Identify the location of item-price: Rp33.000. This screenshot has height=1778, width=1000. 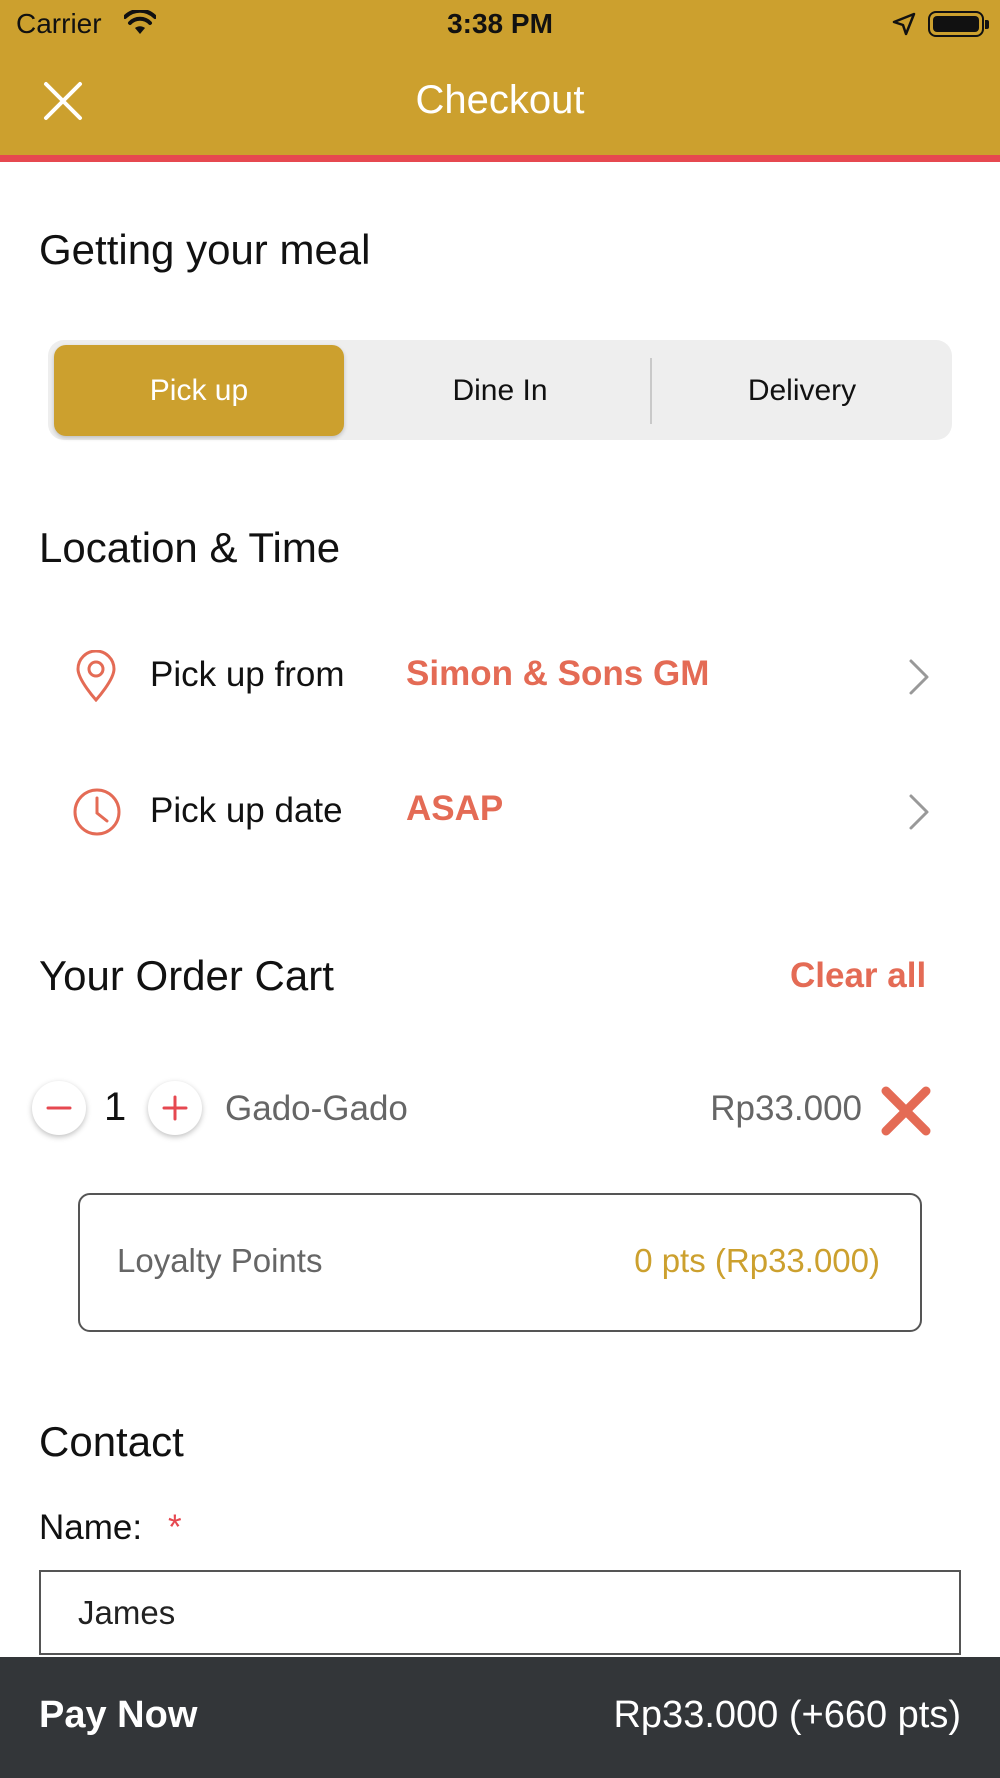
(786, 1108).